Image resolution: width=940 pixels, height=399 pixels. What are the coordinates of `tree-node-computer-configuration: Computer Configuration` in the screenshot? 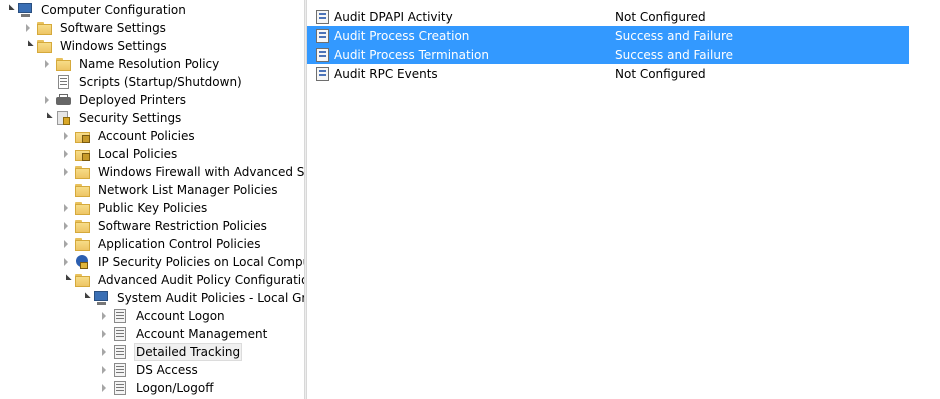 It's located at (95, 10).